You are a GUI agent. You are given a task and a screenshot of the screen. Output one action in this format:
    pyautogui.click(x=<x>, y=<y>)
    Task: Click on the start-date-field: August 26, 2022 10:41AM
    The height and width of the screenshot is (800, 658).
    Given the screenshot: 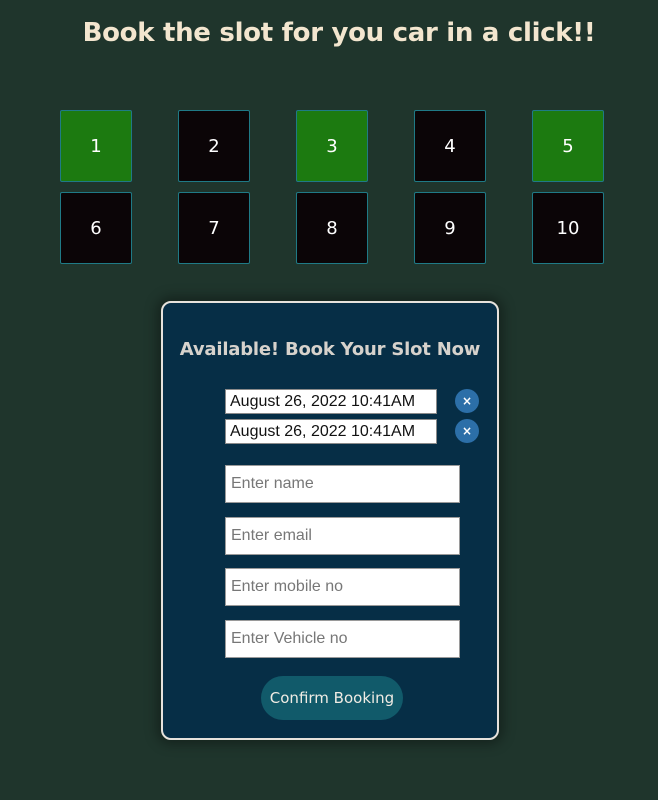 What is the action you would take?
    pyautogui.click(x=331, y=401)
    